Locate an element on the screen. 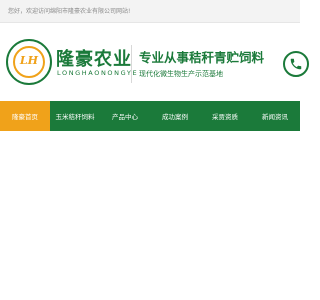 The width and height of the screenshot is (320, 300). slogan-sub: 现代化微生物生产示范基地 is located at coordinates (181, 74).